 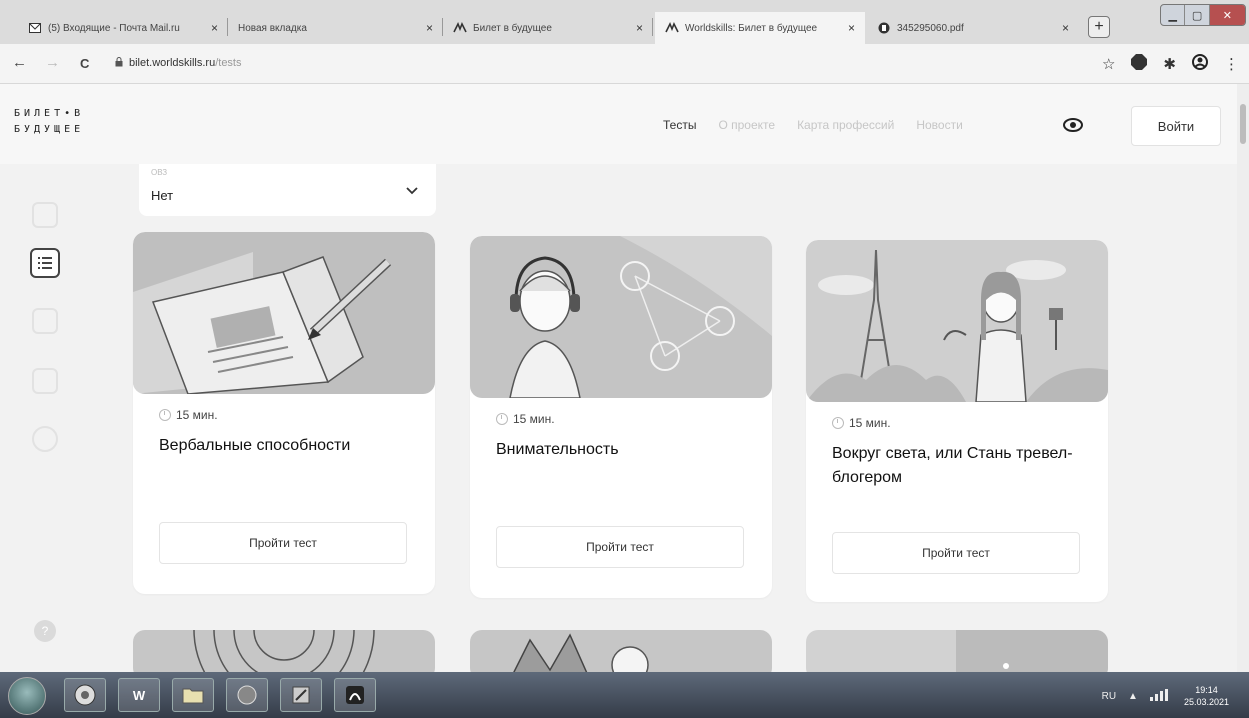 What do you see at coordinates (1073, 125) in the screenshot?
I see `accessibility-eye-icon` at bounding box center [1073, 125].